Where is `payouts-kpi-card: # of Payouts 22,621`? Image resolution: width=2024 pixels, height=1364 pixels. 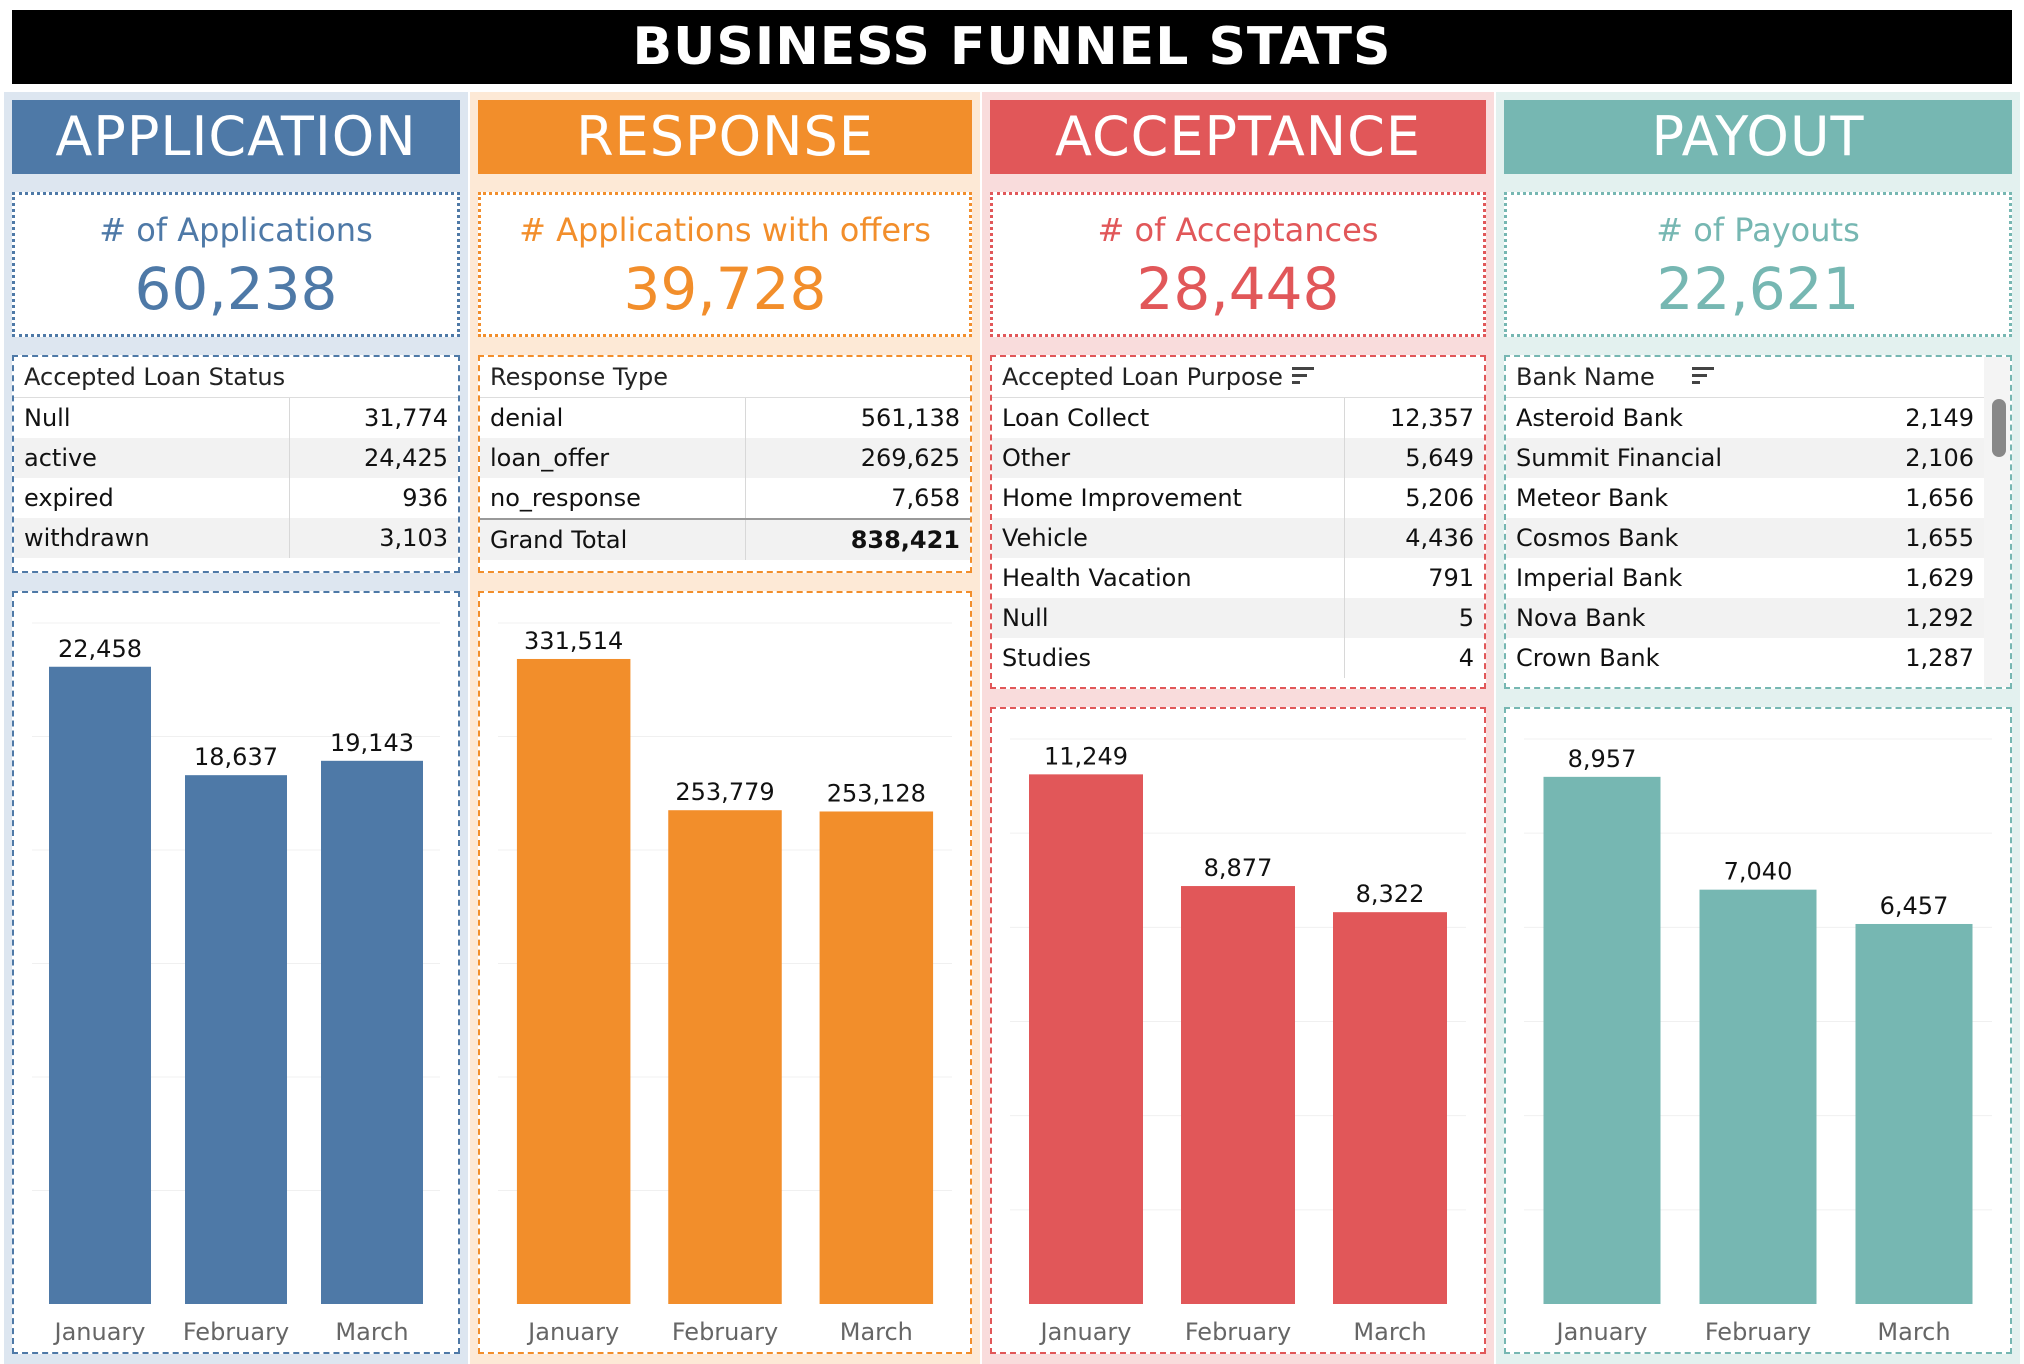
payouts-kpi-card: # of Payouts 22,621 is located at coordinates (1758, 264).